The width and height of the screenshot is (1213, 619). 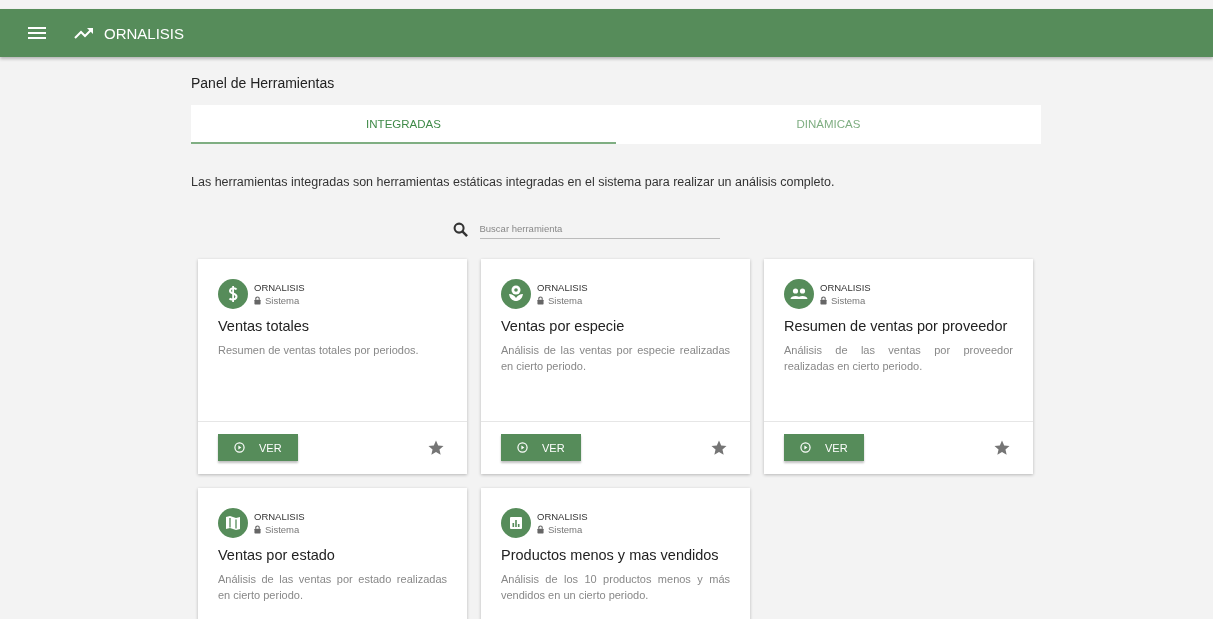 I want to click on card-title: Ventas por estado, so click(x=276, y=555).